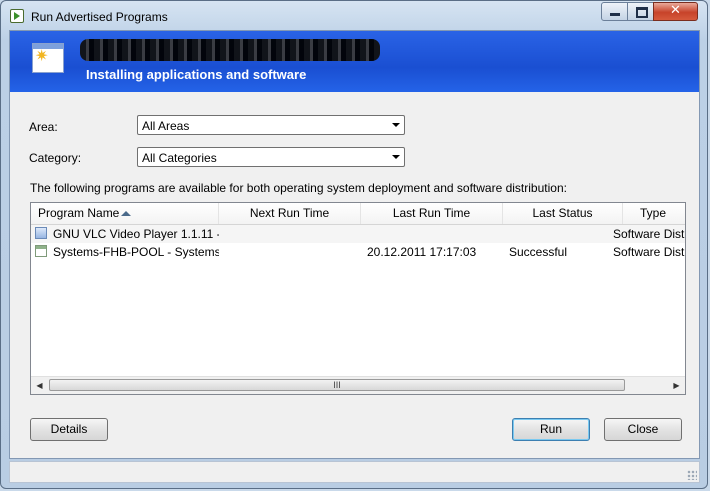 The image size is (710, 491). Describe the element at coordinates (614, 11) in the screenshot. I see `minimize-button` at that location.